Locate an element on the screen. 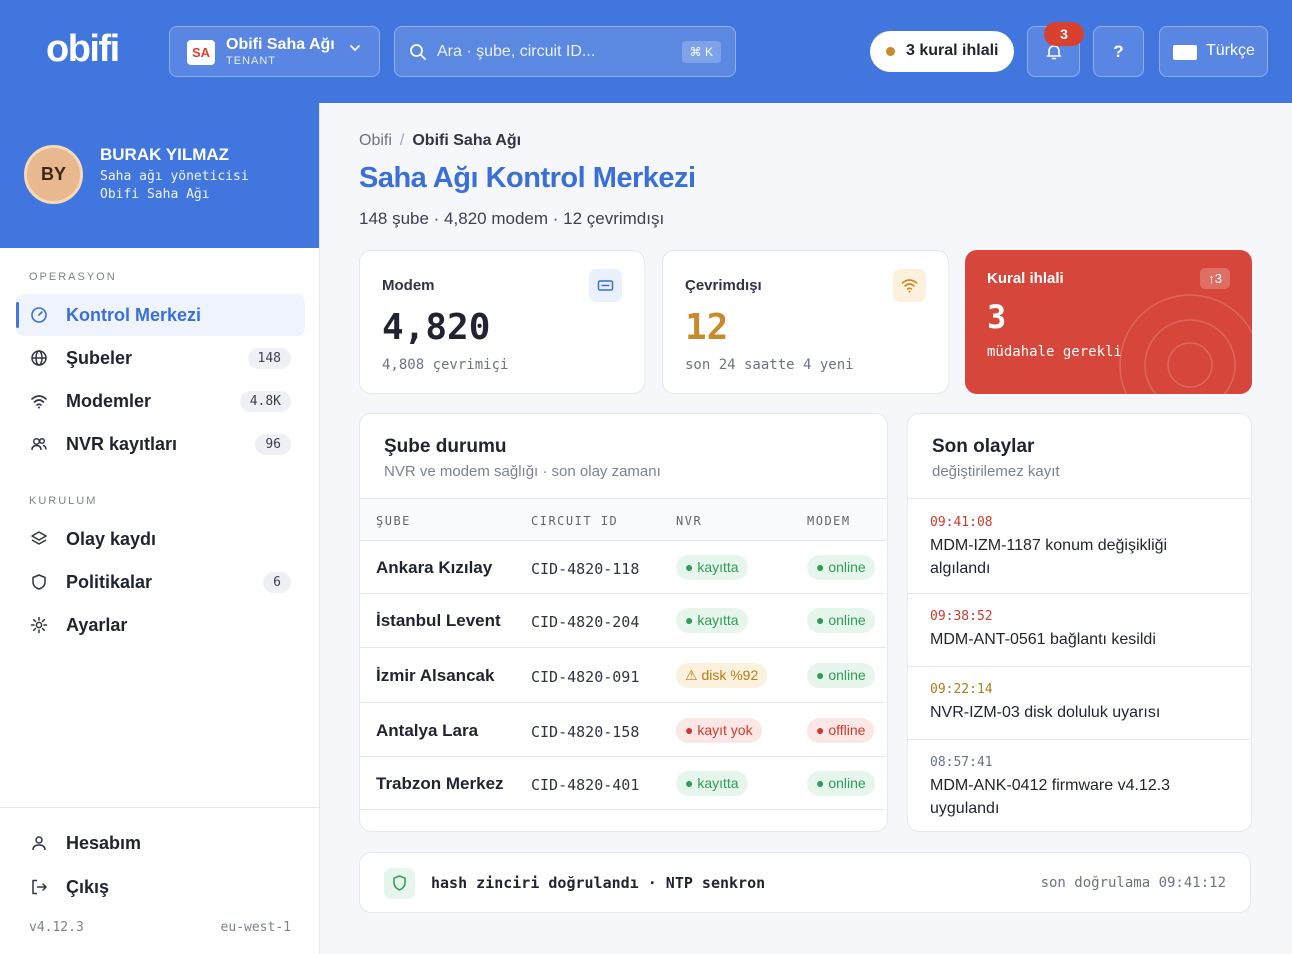 The height and width of the screenshot is (954, 1292). panel-title: Son olaylar is located at coordinates (983, 446).